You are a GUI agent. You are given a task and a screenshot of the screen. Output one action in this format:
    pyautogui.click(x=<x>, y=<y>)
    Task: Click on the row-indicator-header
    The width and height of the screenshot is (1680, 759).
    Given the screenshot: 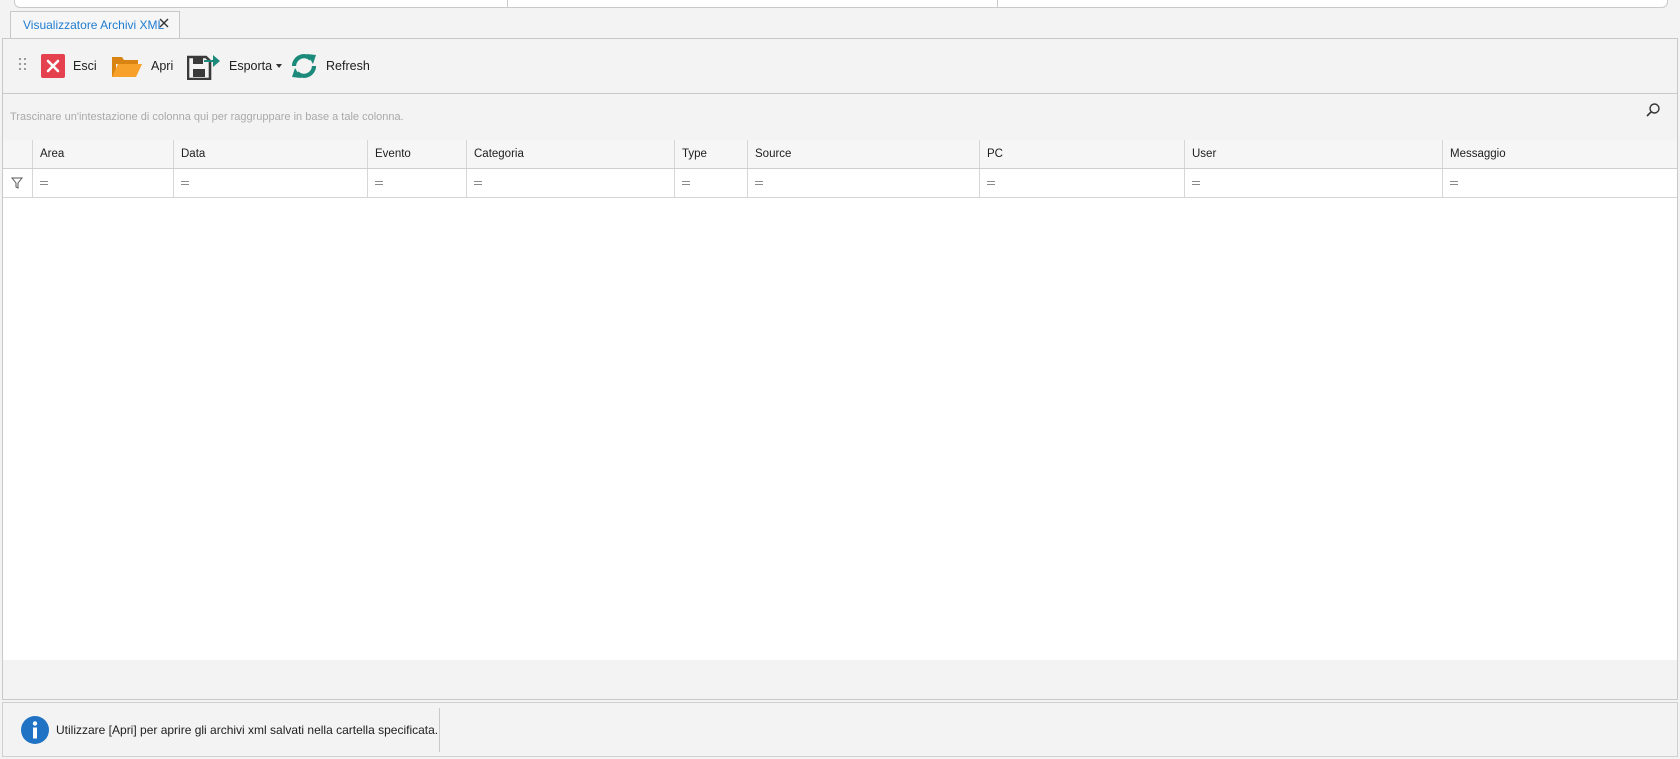 What is the action you would take?
    pyautogui.click(x=17, y=154)
    